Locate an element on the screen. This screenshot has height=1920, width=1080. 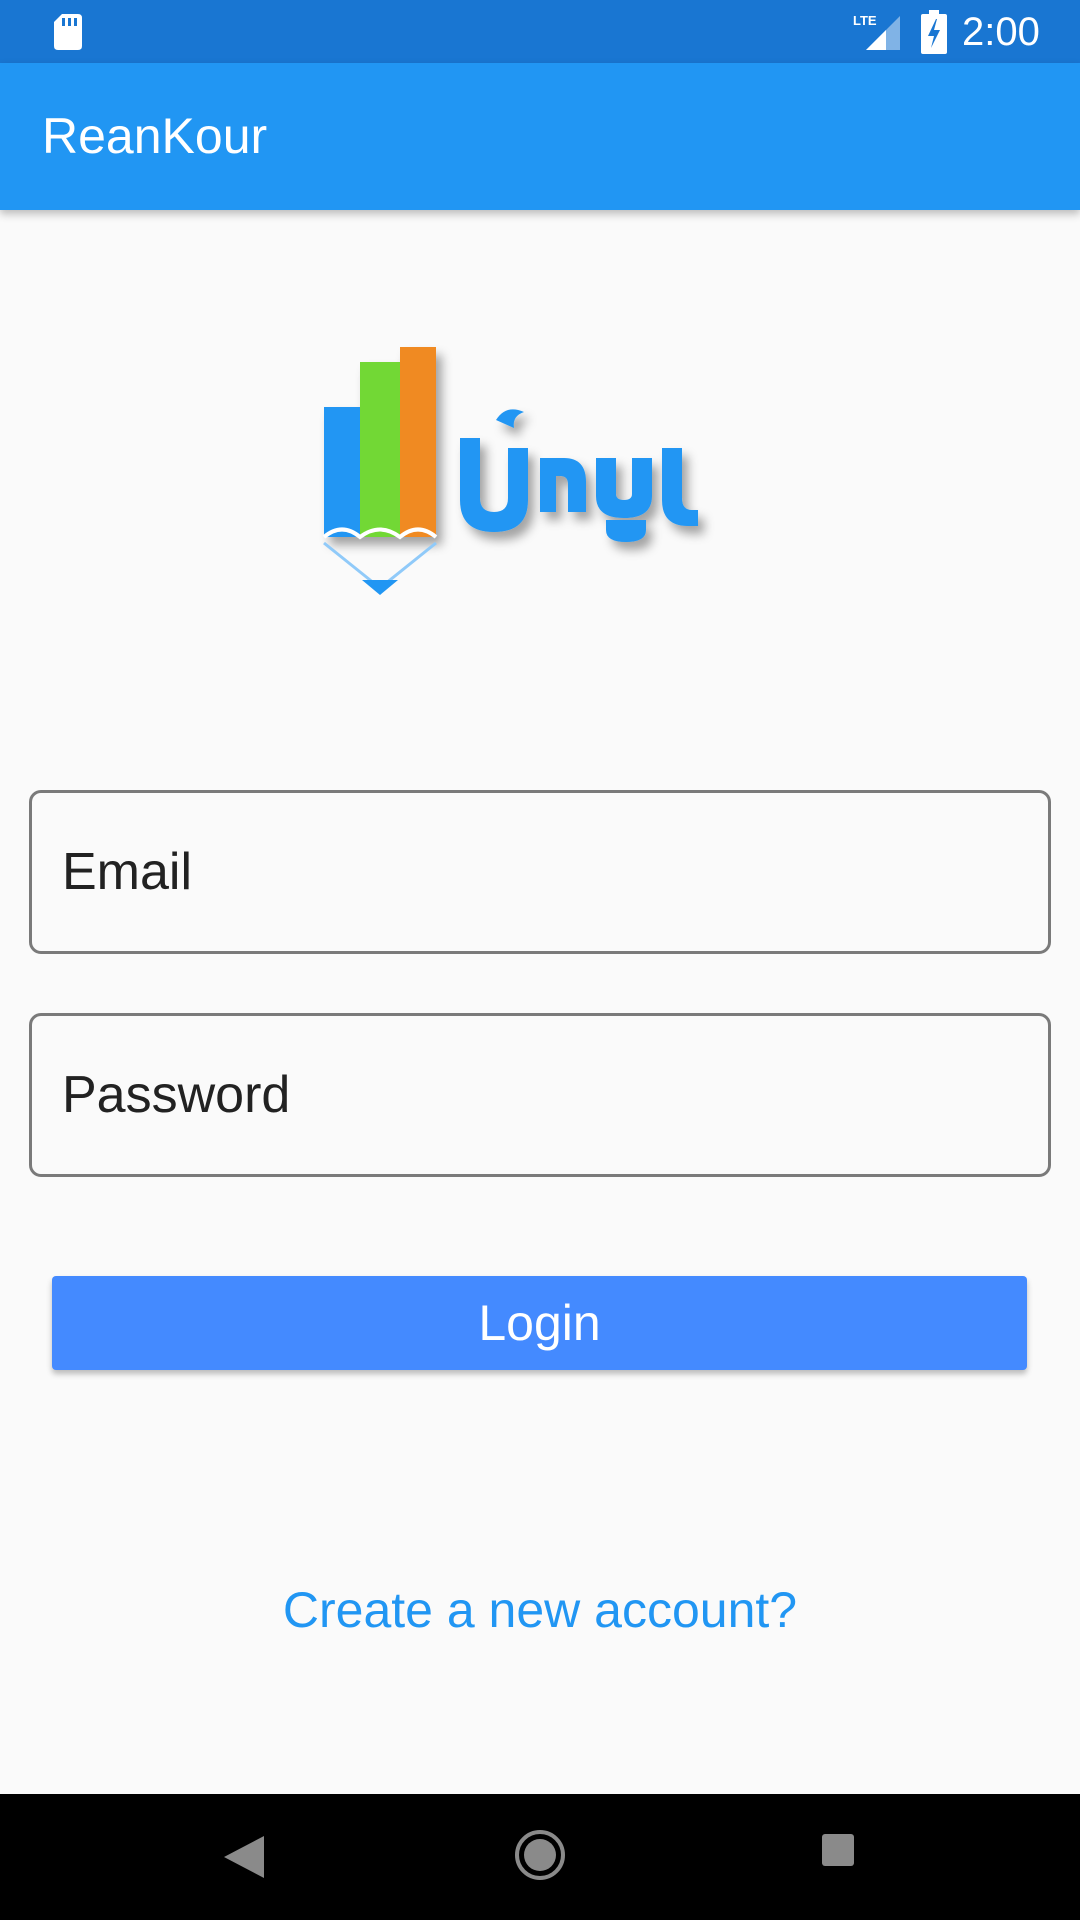
password-input is located at coordinates (540, 1095).